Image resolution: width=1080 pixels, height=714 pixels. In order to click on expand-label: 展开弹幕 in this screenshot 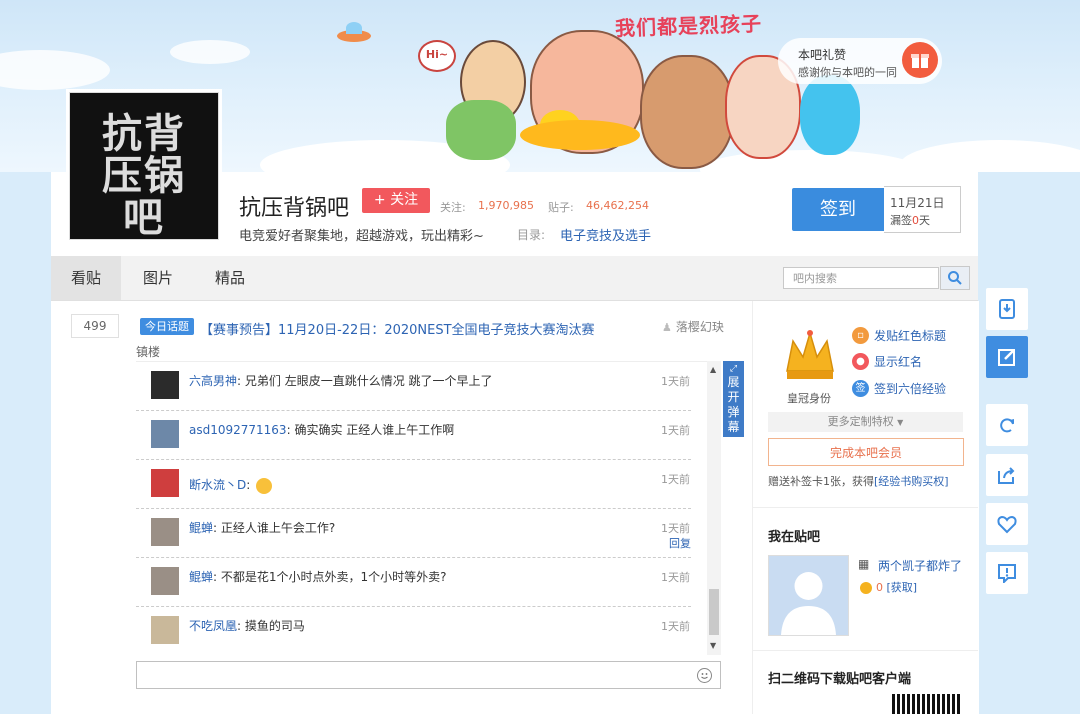, I will do `click(733, 404)`.